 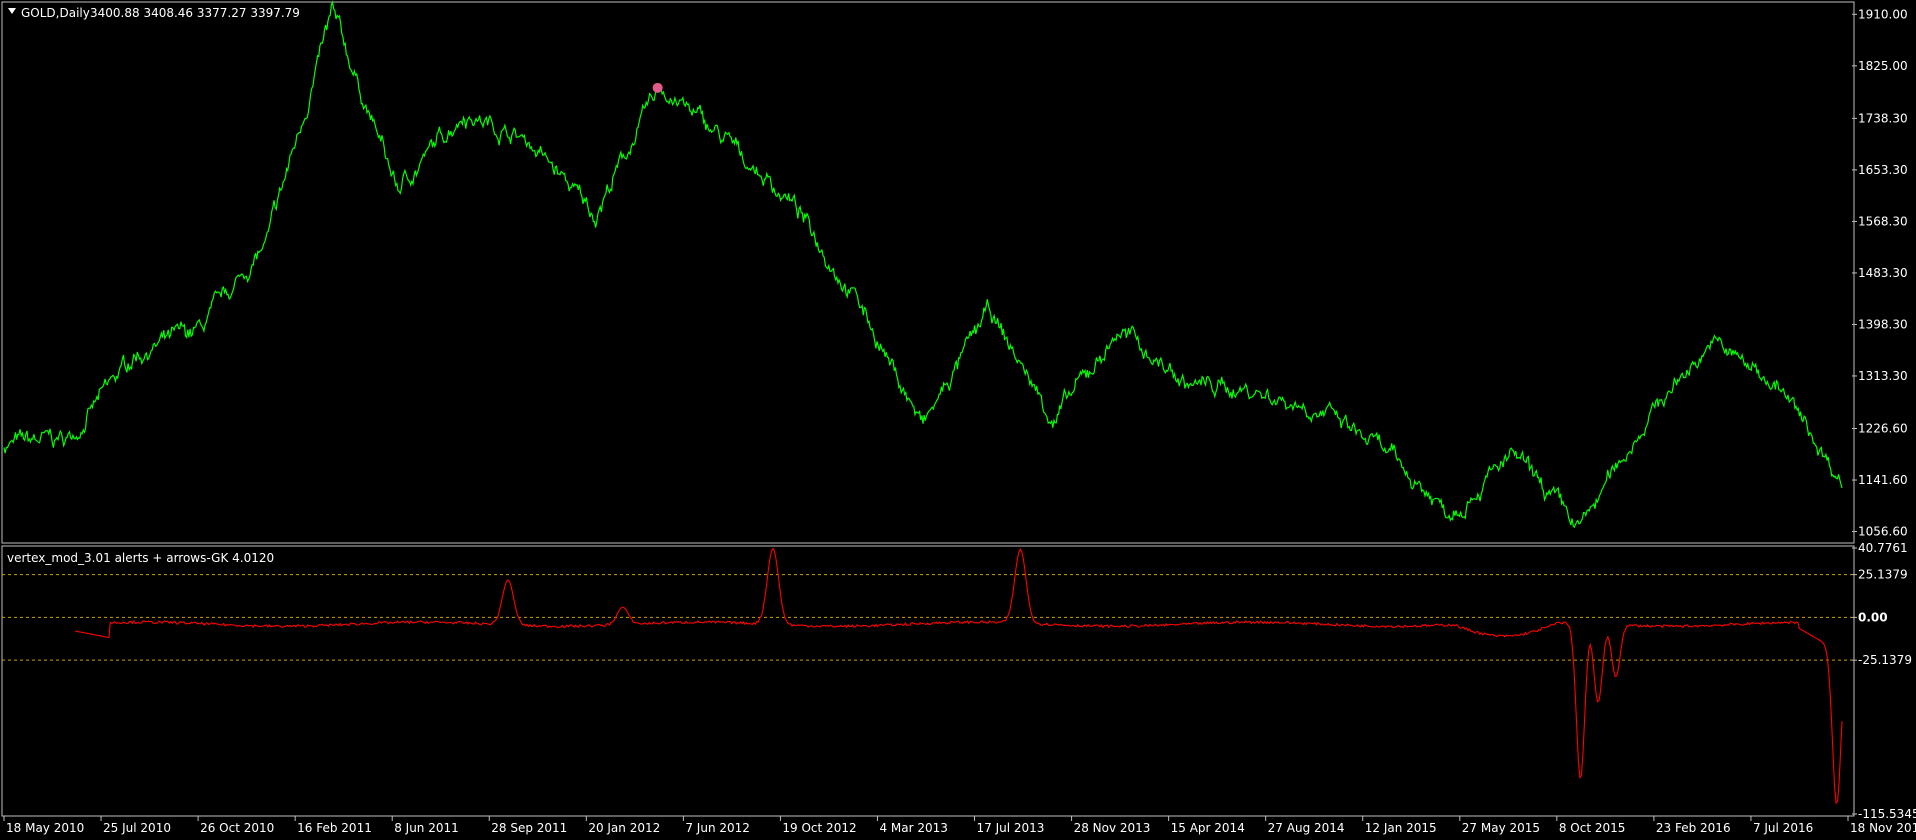 I want to click on time-tick-label: 12 Jan 2015, so click(x=1401, y=828).